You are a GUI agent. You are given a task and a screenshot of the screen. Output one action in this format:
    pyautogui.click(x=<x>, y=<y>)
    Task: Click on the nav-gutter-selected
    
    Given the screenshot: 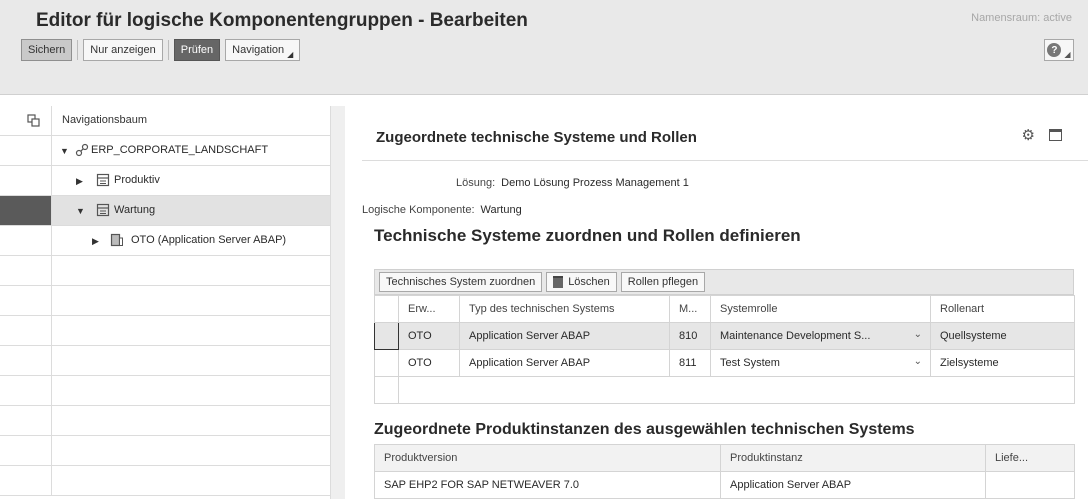 What is the action you would take?
    pyautogui.click(x=26, y=210)
    